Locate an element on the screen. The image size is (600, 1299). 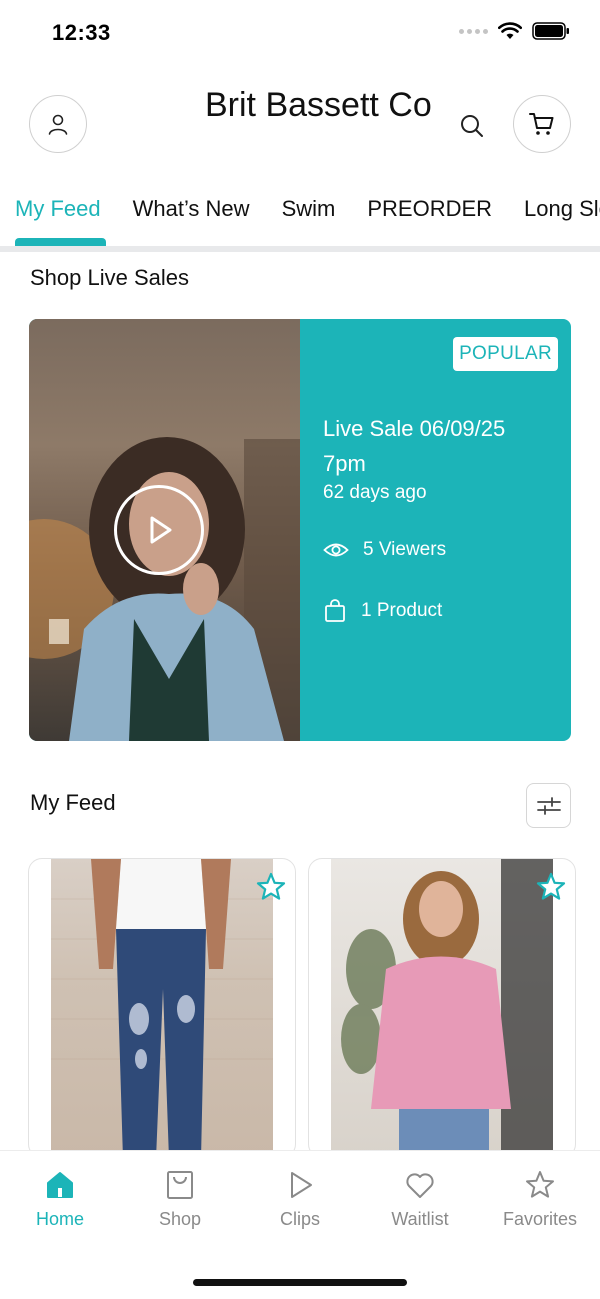
nav-favorites: Favorites is located at coordinates (540, 1199).